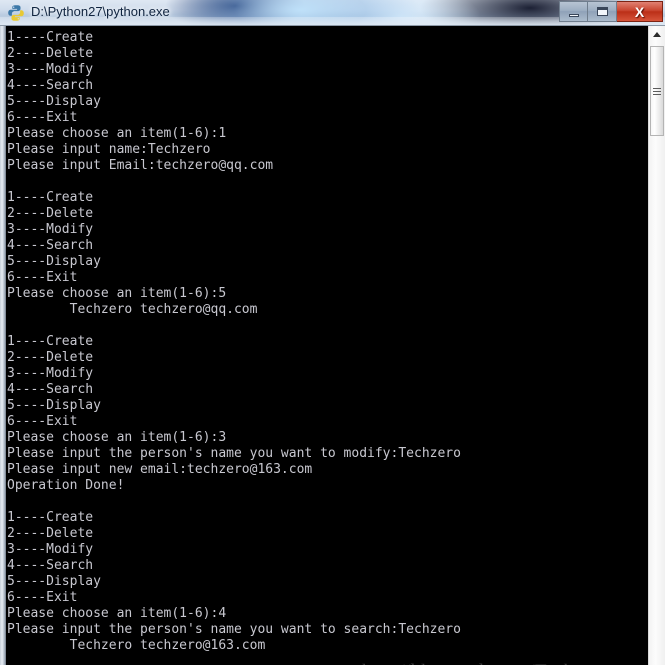 Image resolution: width=665 pixels, height=665 pixels. What do you see at coordinates (573, 11) in the screenshot?
I see `minimize-button` at bounding box center [573, 11].